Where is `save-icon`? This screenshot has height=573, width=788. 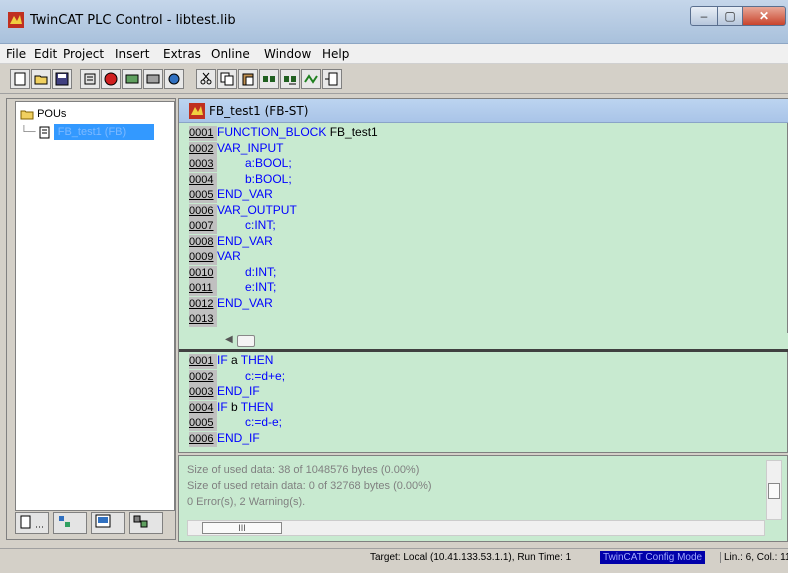 save-icon is located at coordinates (62, 79).